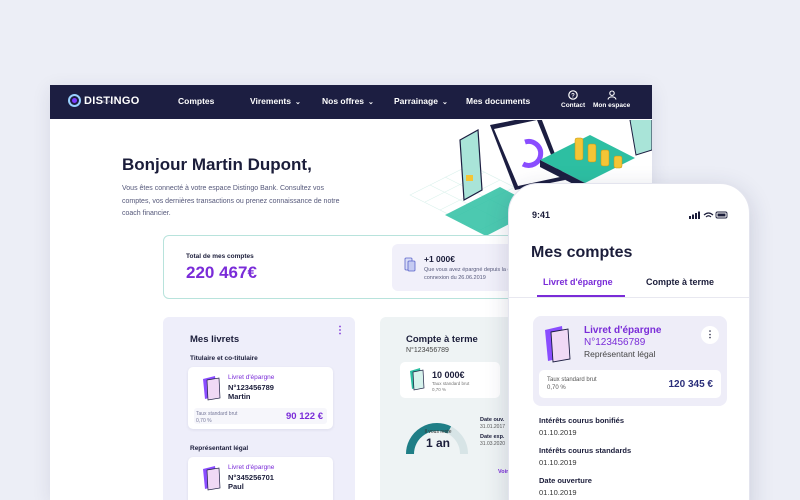  I want to click on status-icons, so click(708, 215).